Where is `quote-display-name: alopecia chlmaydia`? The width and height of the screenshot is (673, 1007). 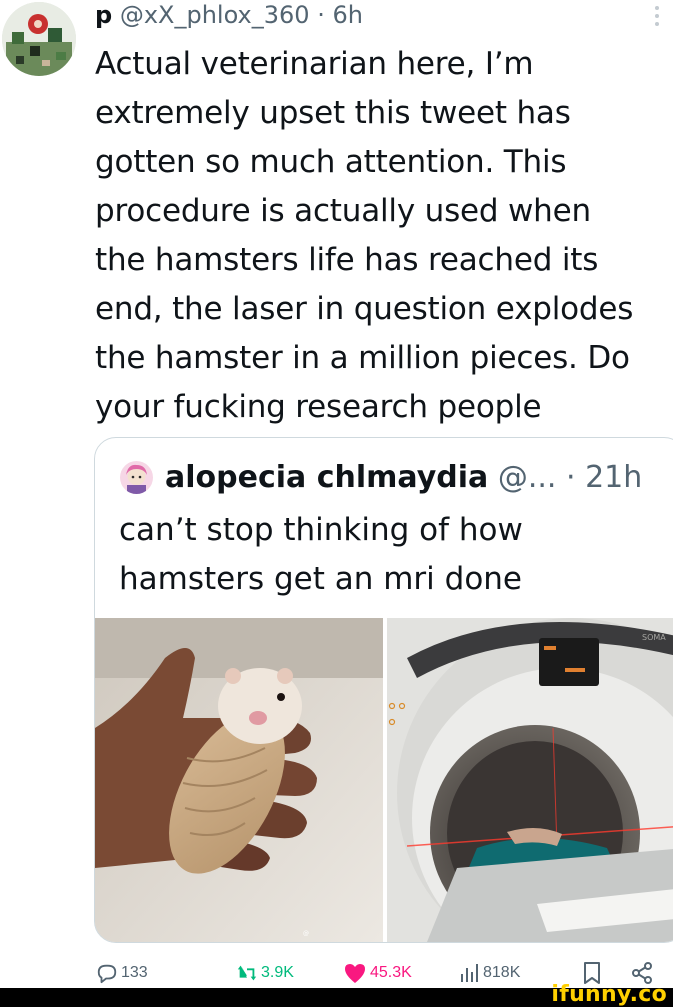
quote-display-name: alopecia chlmaydia is located at coordinates (326, 477).